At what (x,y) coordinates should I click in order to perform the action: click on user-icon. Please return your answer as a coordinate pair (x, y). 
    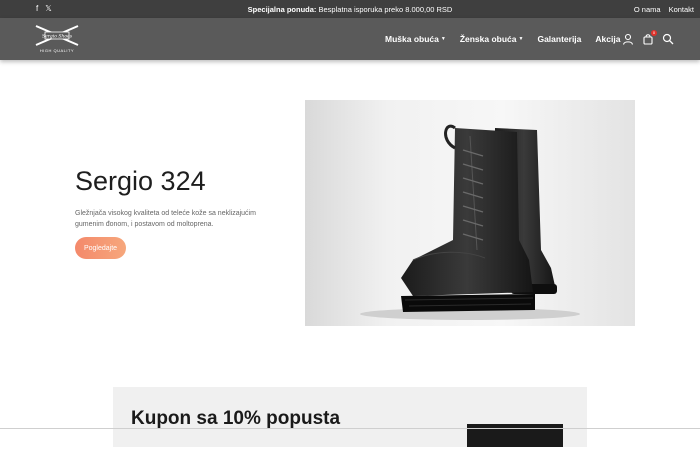
    Looking at the image, I should click on (628, 38).